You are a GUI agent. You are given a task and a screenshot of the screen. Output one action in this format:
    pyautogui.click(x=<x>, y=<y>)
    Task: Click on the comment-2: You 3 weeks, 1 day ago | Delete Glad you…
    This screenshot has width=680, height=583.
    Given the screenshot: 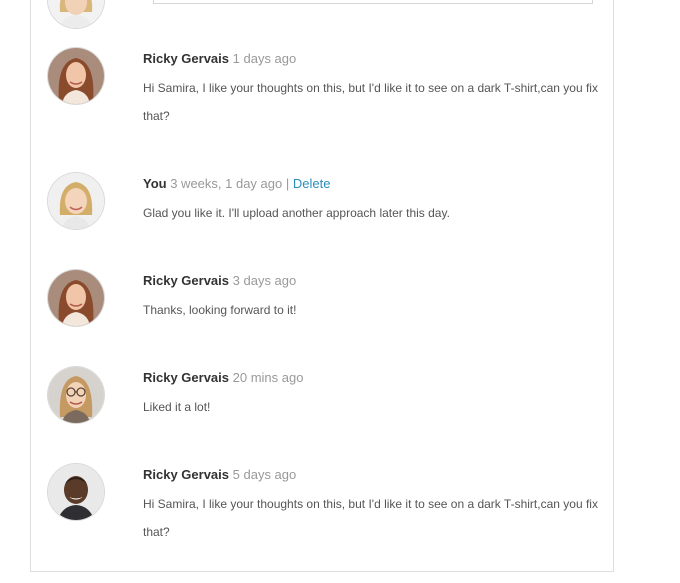 What is the action you would take?
    pyautogui.click(x=373, y=201)
    